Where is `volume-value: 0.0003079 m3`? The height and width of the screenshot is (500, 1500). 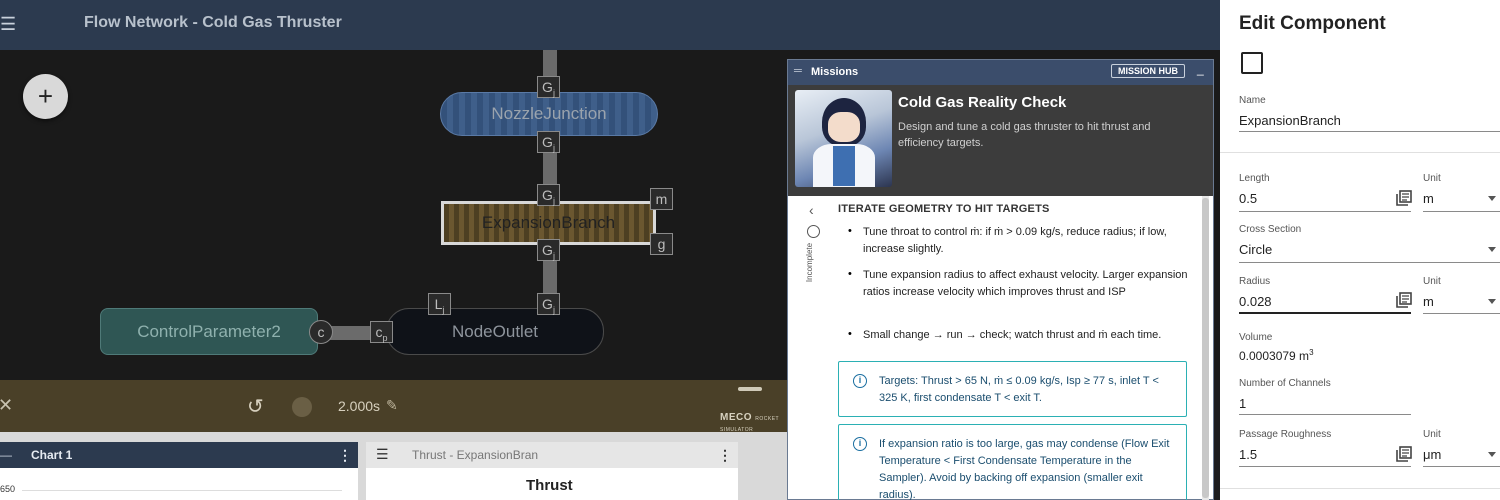
volume-value: 0.0003079 m3 is located at coordinates (1276, 355).